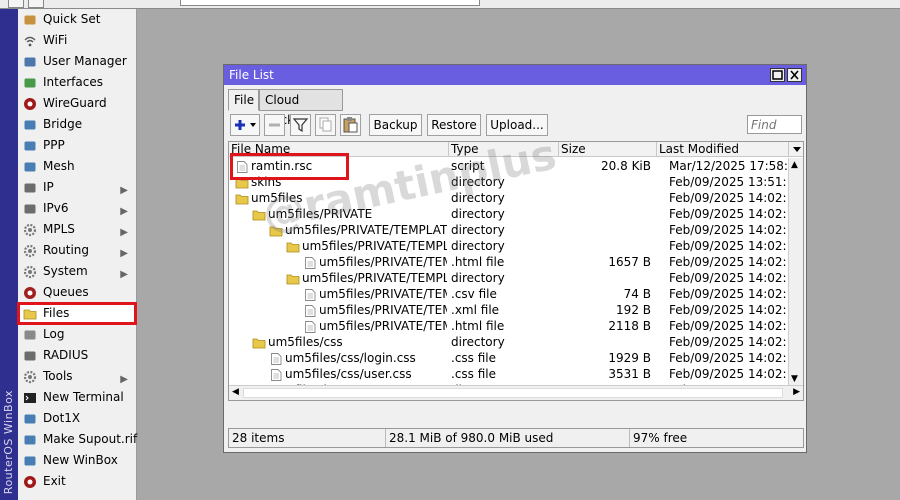 The image size is (900, 500). I want to click on window-title-bar: File List, so click(515, 75).